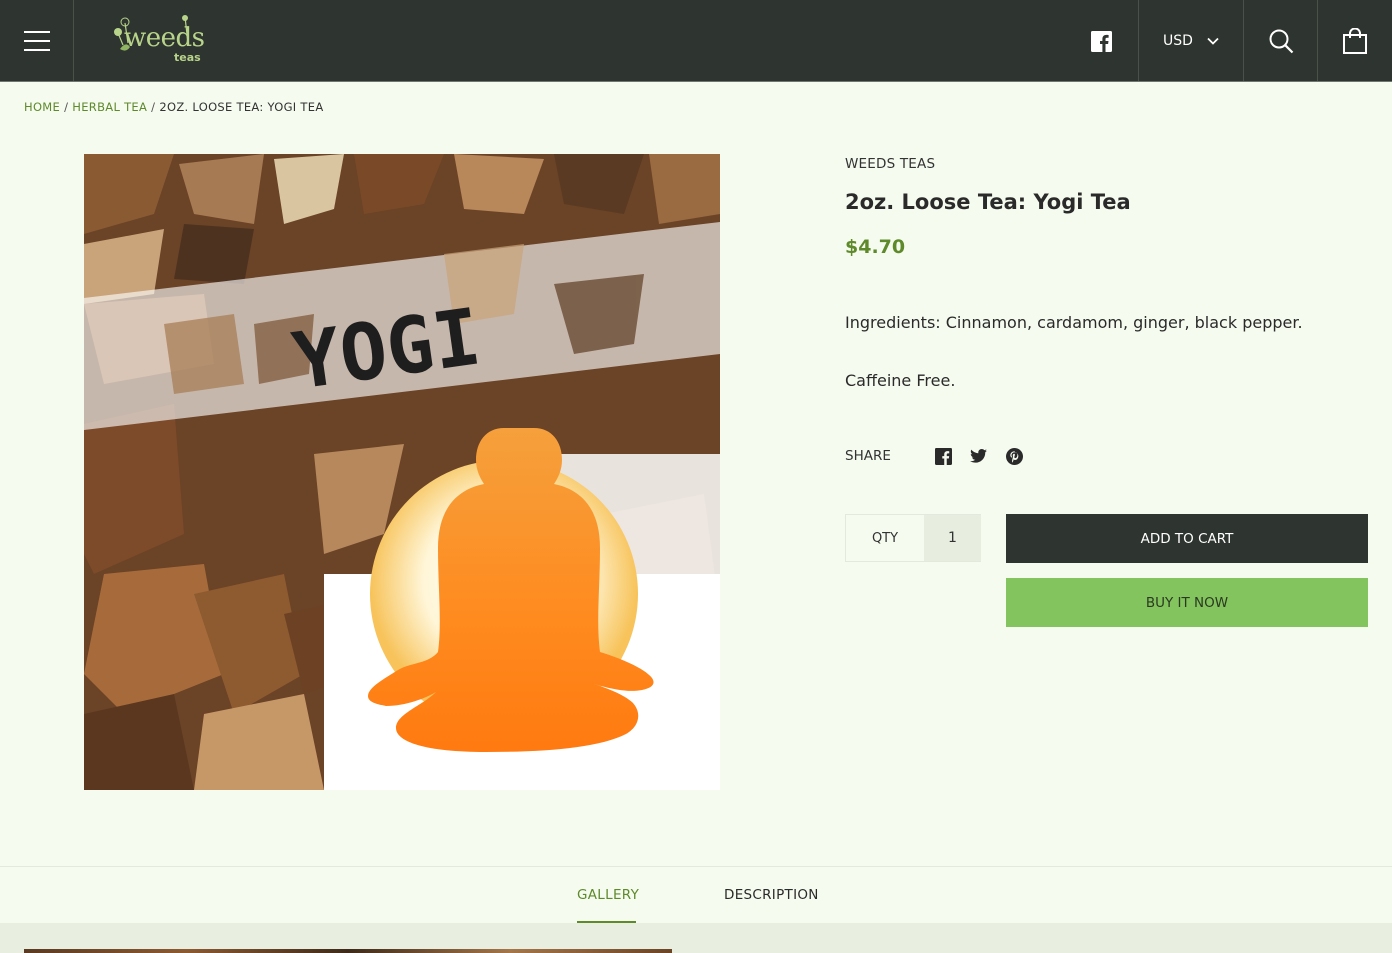 Image resolution: width=1392 pixels, height=953 pixels. What do you see at coordinates (1178, 41) in the screenshot?
I see `currency-label: USD` at bounding box center [1178, 41].